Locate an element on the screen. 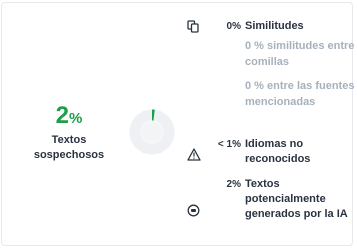 This screenshot has height=250, width=357. robot-icon is located at coordinates (194, 211).